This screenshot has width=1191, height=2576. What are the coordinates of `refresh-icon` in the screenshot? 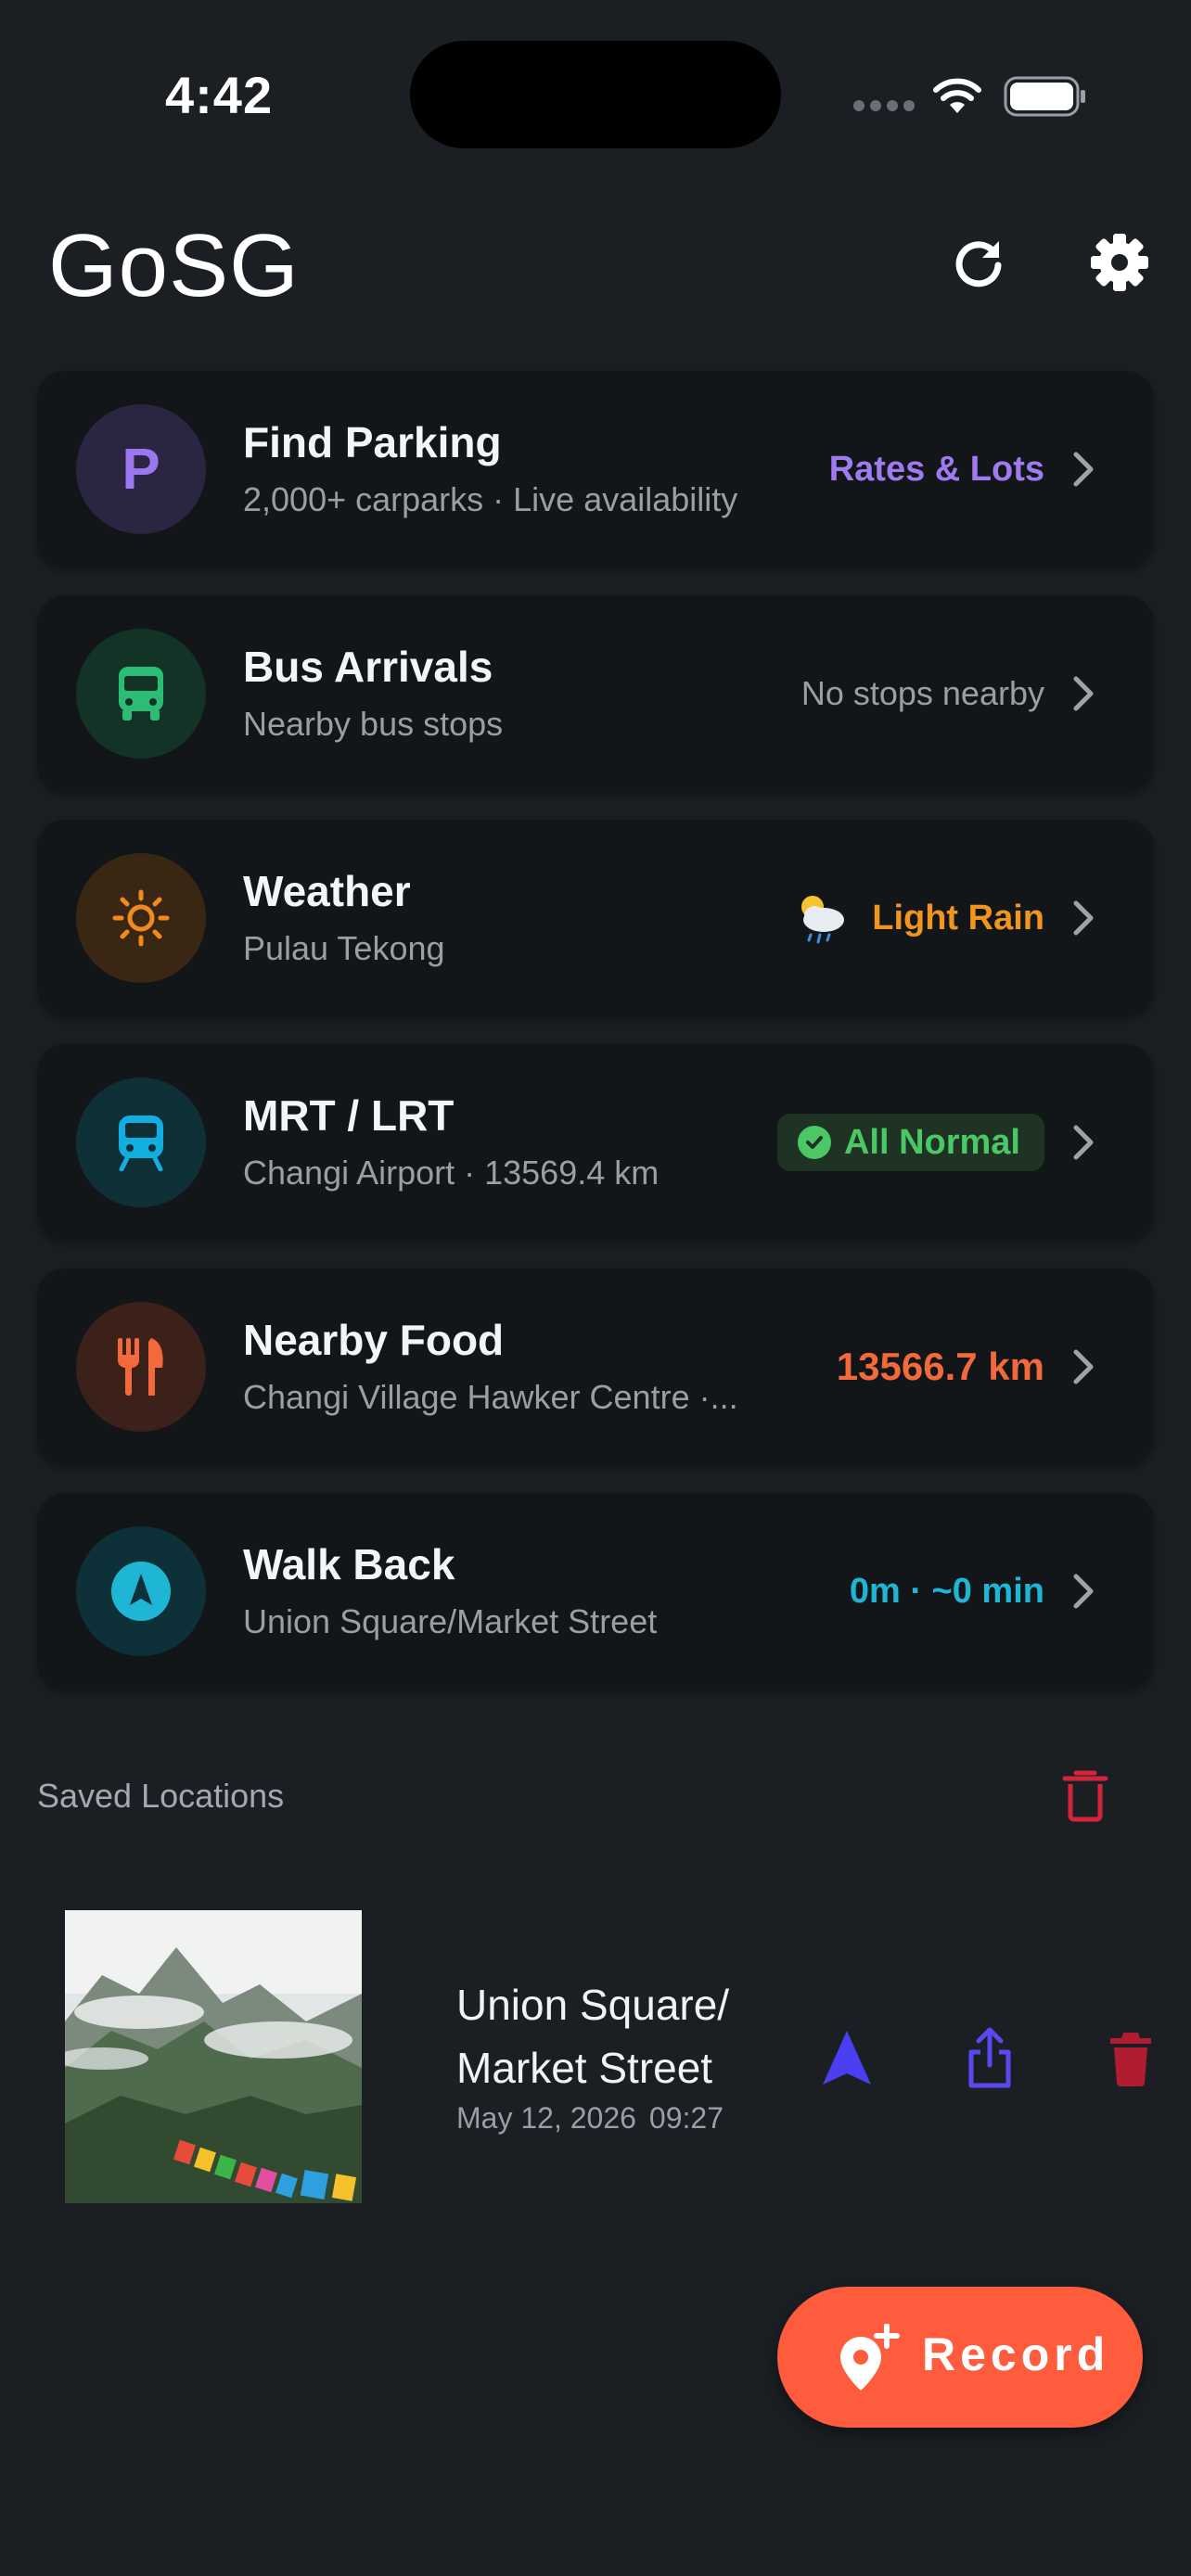 It's located at (978, 264).